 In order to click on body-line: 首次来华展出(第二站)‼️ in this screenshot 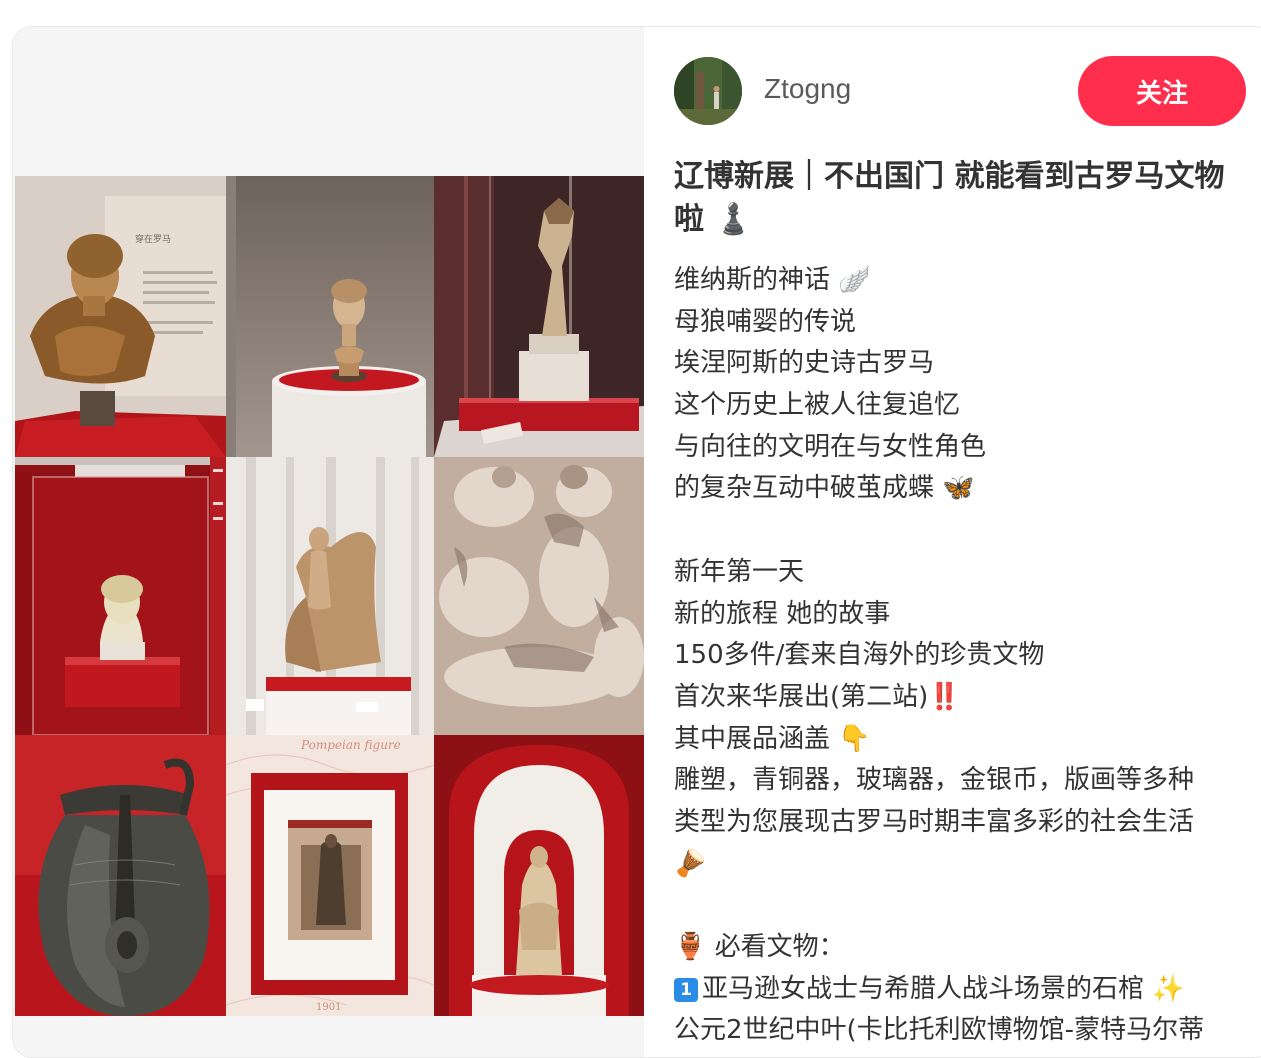, I will do `click(817, 696)`.